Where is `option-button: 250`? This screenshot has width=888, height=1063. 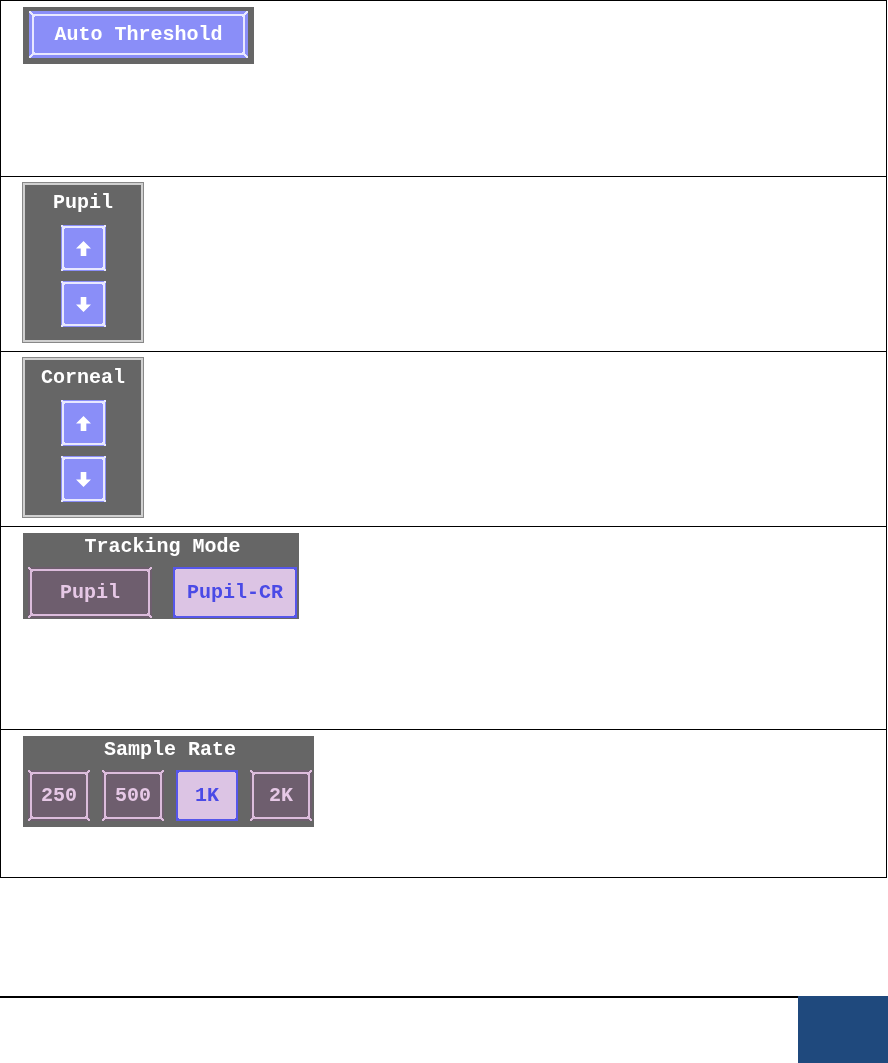
option-button: 250 is located at coordinates (59, 795).